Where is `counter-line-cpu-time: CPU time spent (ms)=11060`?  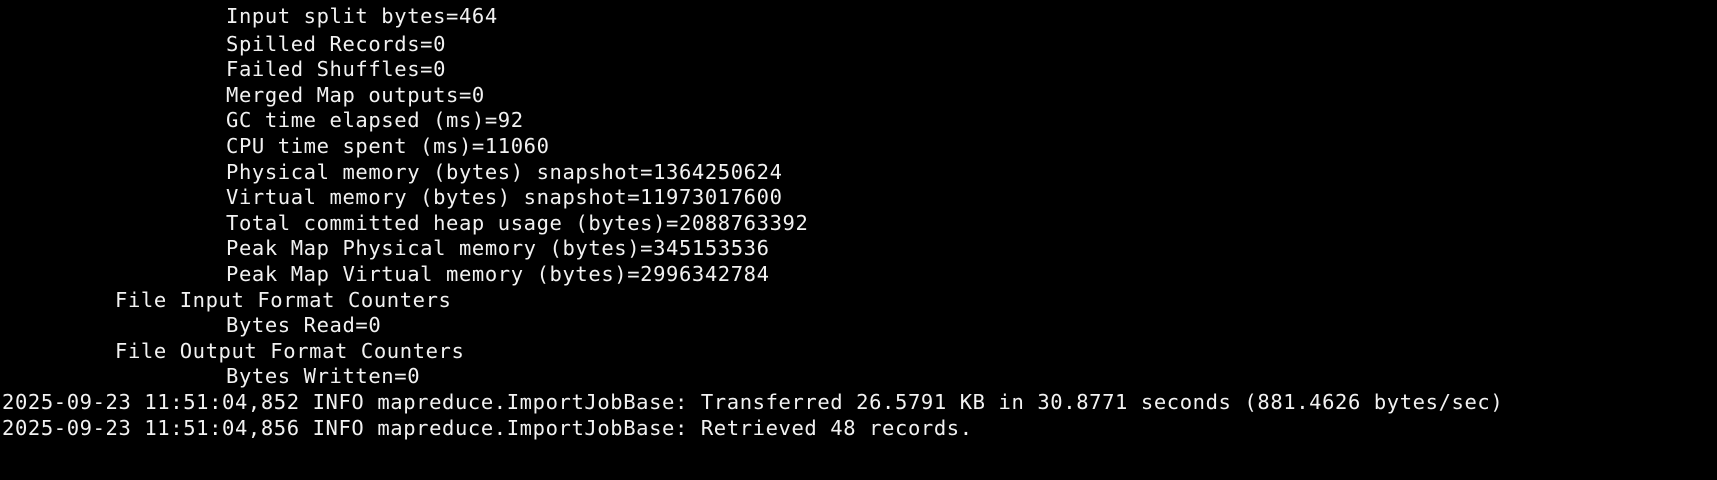
counter-line-cpu-time: CPU time spent (ms)=11060 is located at coordinates (388, 146).